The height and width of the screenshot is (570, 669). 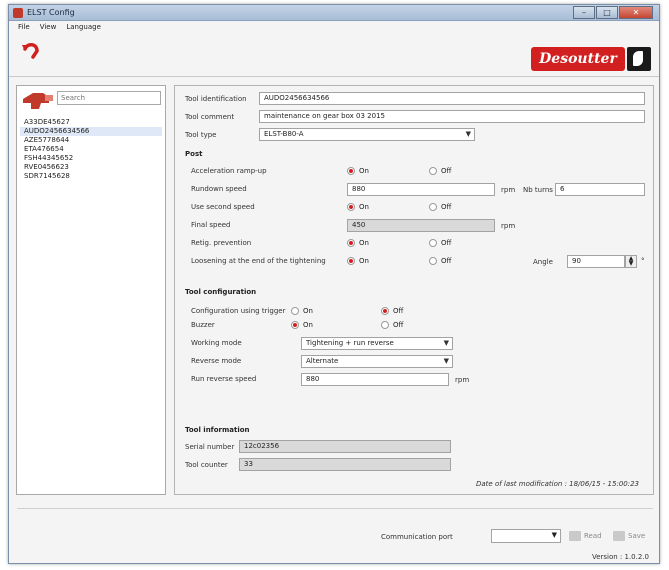 I want to click on tool-icon, so click(x=38, y=101).